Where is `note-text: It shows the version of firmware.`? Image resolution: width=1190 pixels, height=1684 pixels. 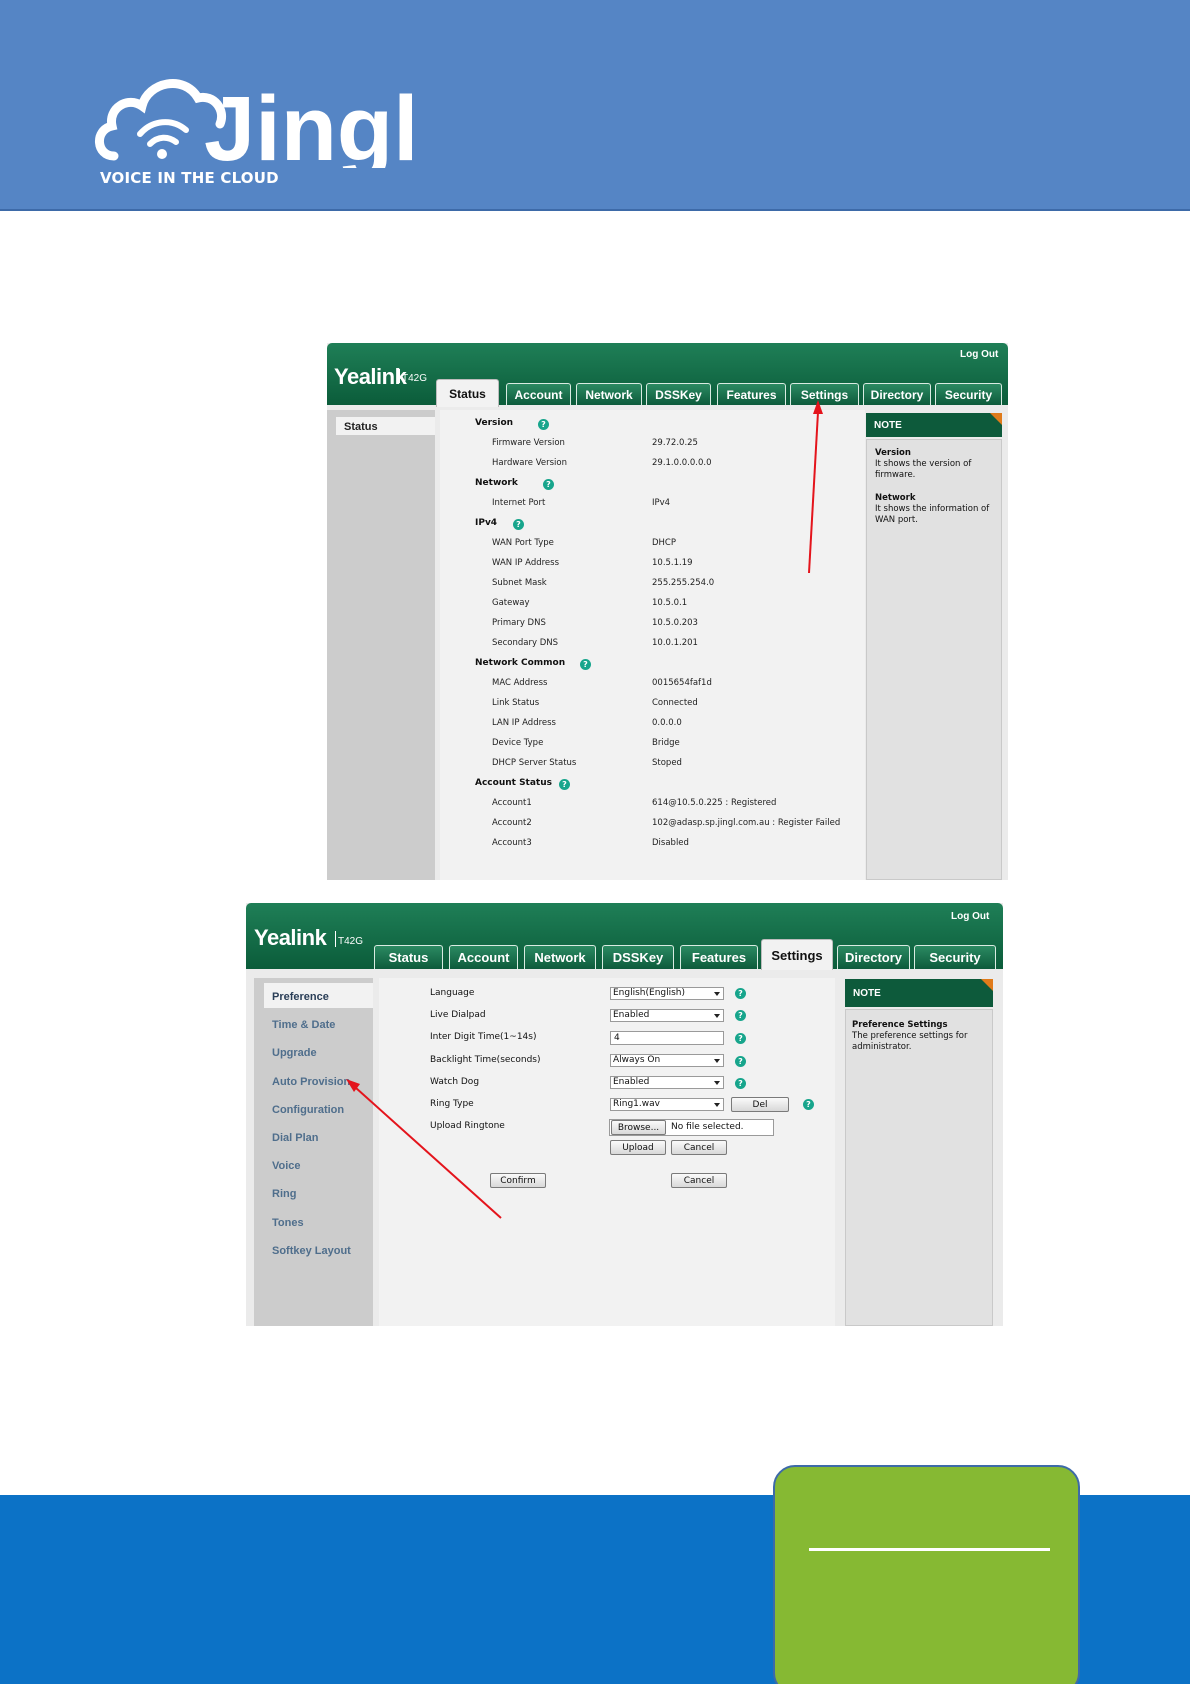 note-text: It shows the version of firmware. is located at coordinates (923, 469).